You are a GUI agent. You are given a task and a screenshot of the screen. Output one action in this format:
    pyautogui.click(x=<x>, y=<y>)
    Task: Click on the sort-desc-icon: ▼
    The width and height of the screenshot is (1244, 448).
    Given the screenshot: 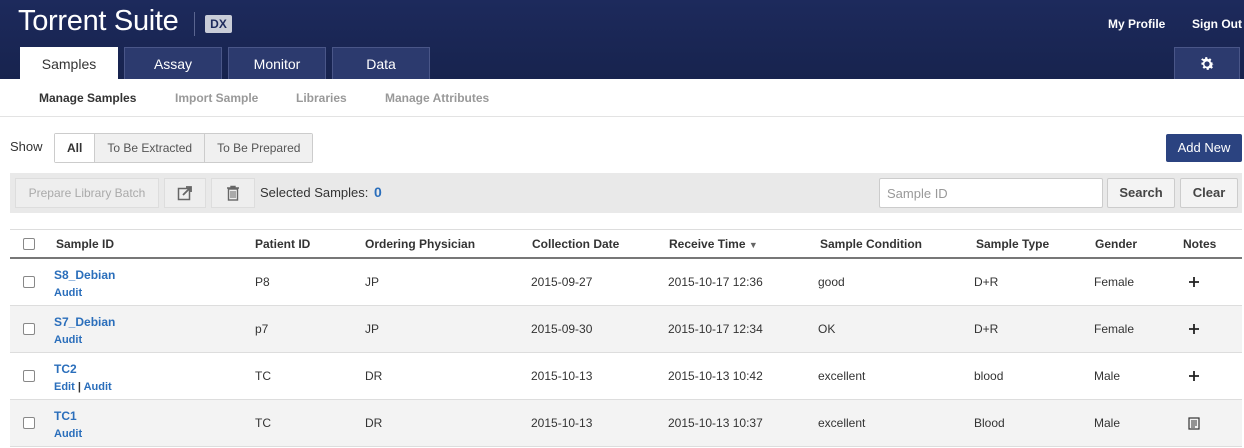 What is the action you would take?
    pyautogui.click(x=753, y=245)
    